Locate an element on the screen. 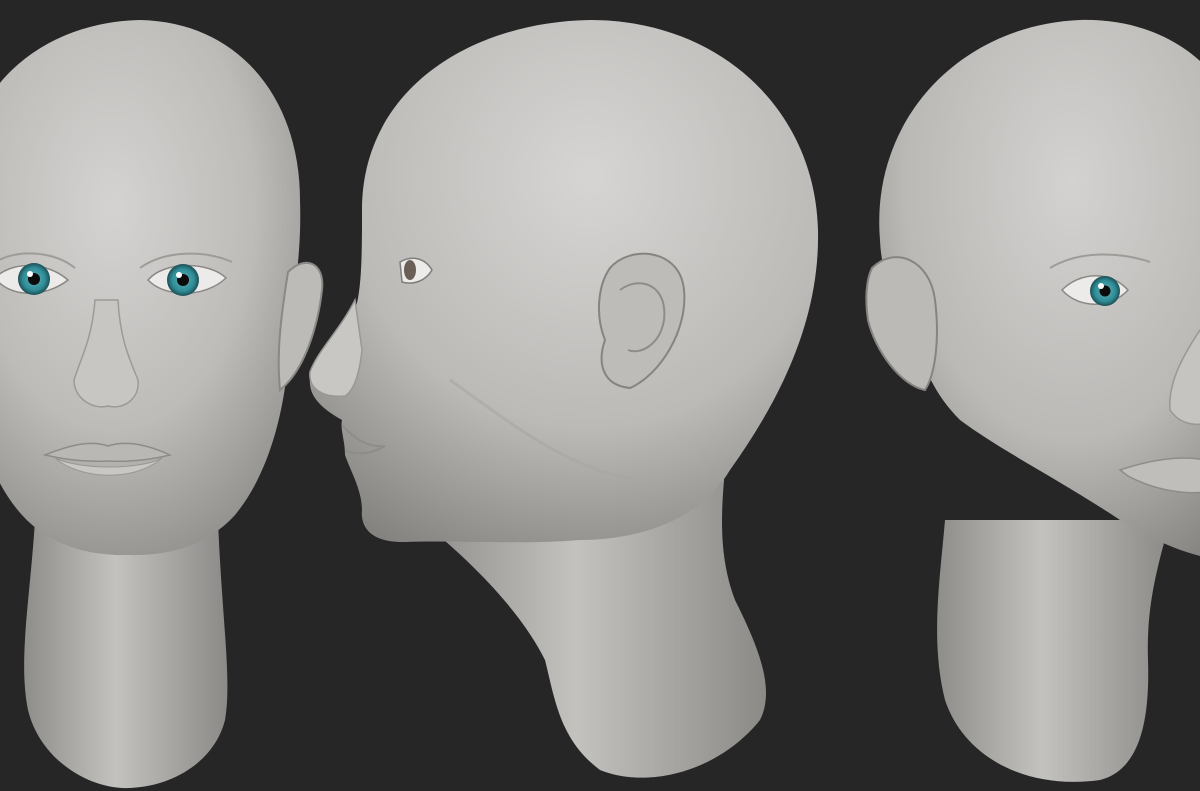  front-neck is located at coordinates (126, 654).